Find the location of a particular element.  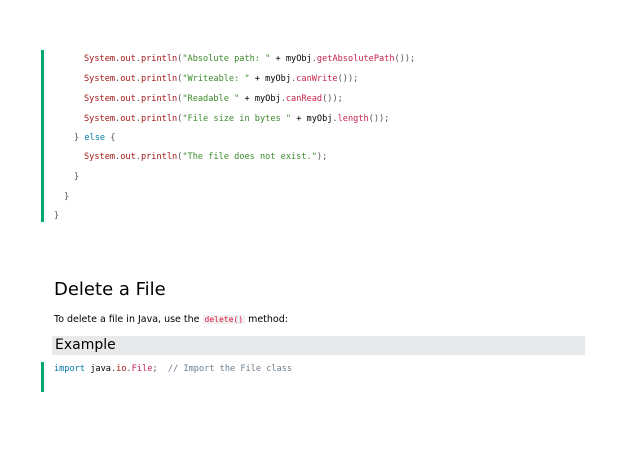

code-token: else is located at coordinates (95, 138).